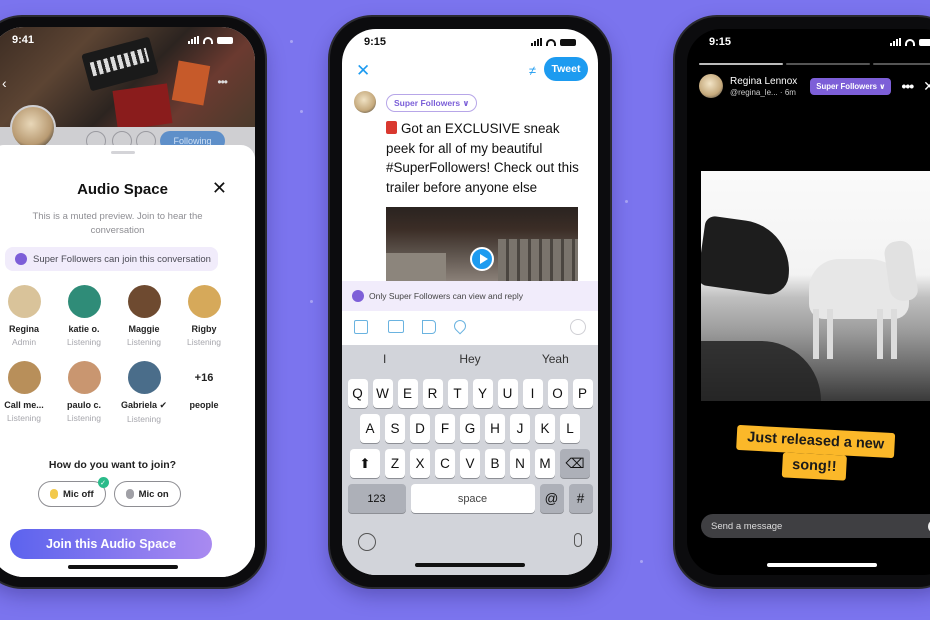  Describe the element at coordinates (520, 463) in the screenshot. I see `key-n: N` at that location.